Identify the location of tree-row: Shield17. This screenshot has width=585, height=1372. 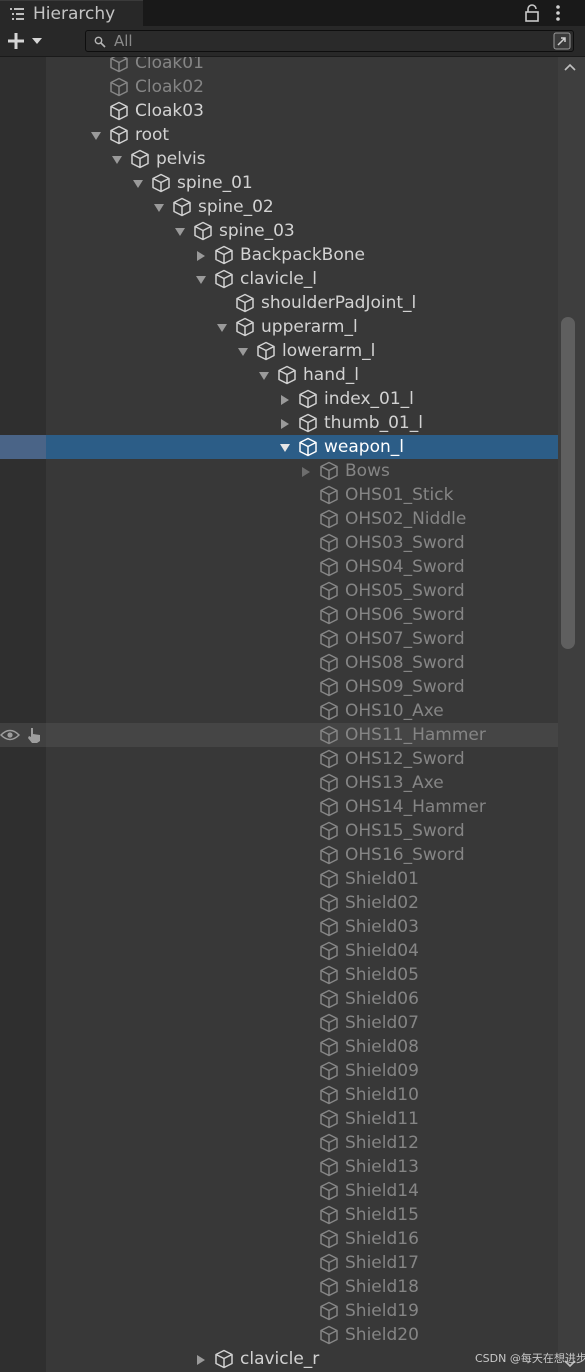
(279, 1263).